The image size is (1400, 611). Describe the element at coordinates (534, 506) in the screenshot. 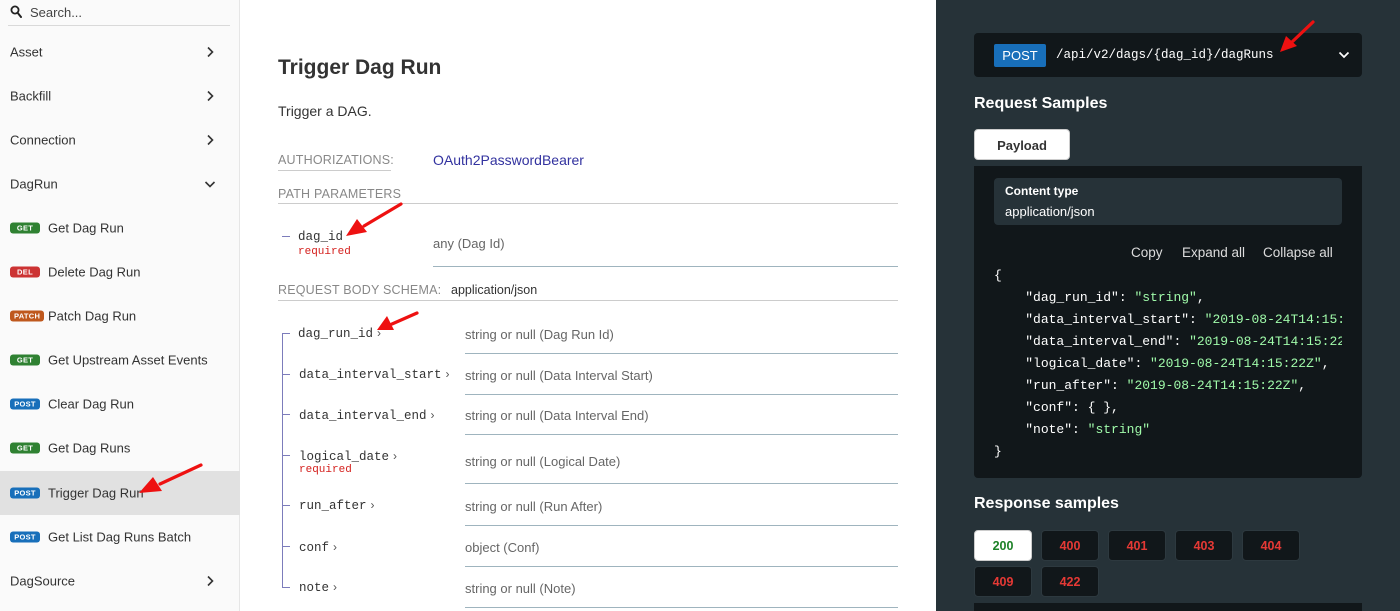

I see `field-type: string or null (Run After)` at that location.